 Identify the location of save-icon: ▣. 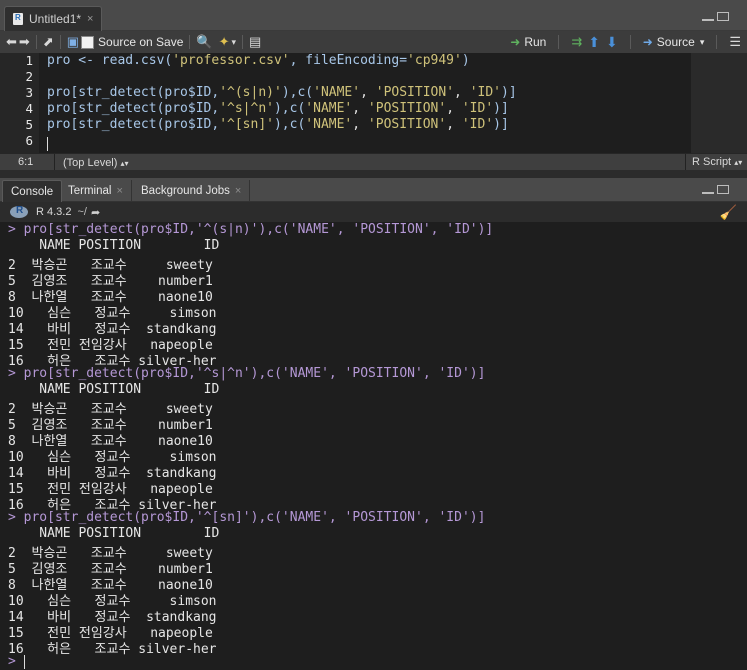
(73, 42).